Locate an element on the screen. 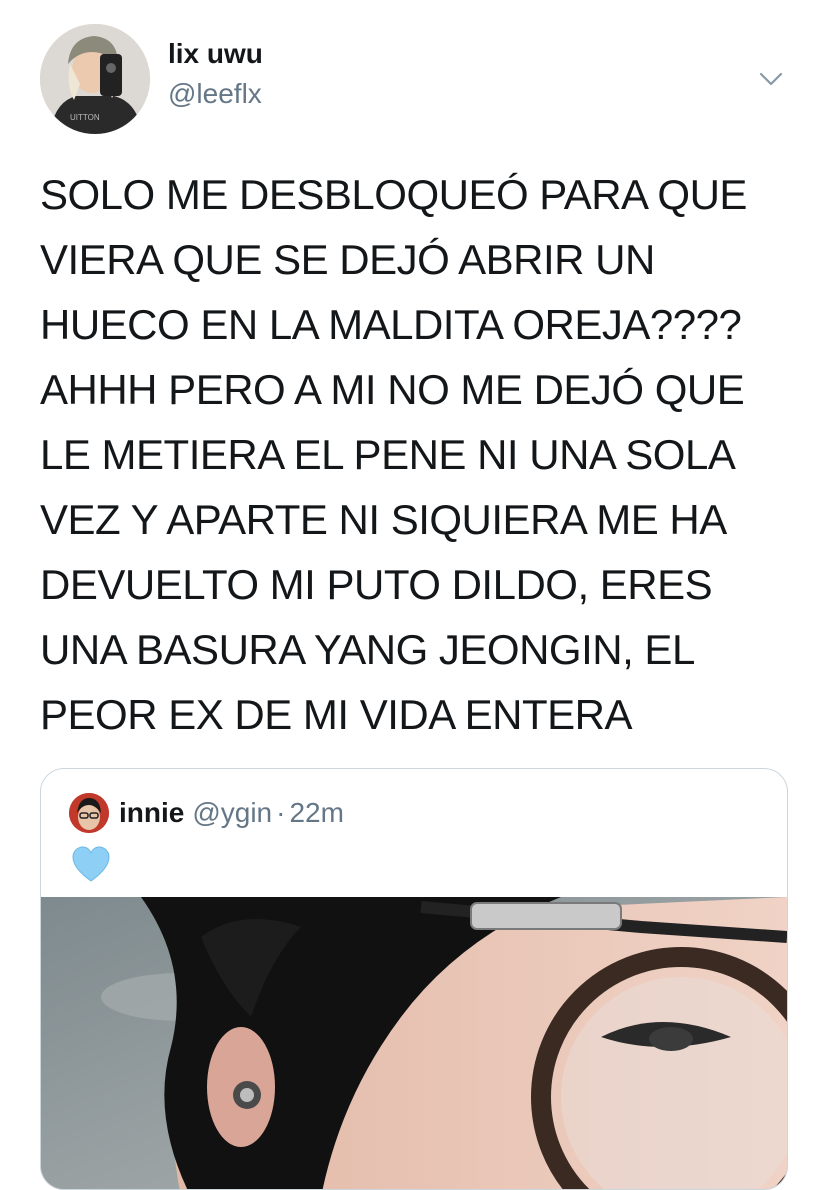  author-avatar: UITTON is located at coordinates (95, 79).